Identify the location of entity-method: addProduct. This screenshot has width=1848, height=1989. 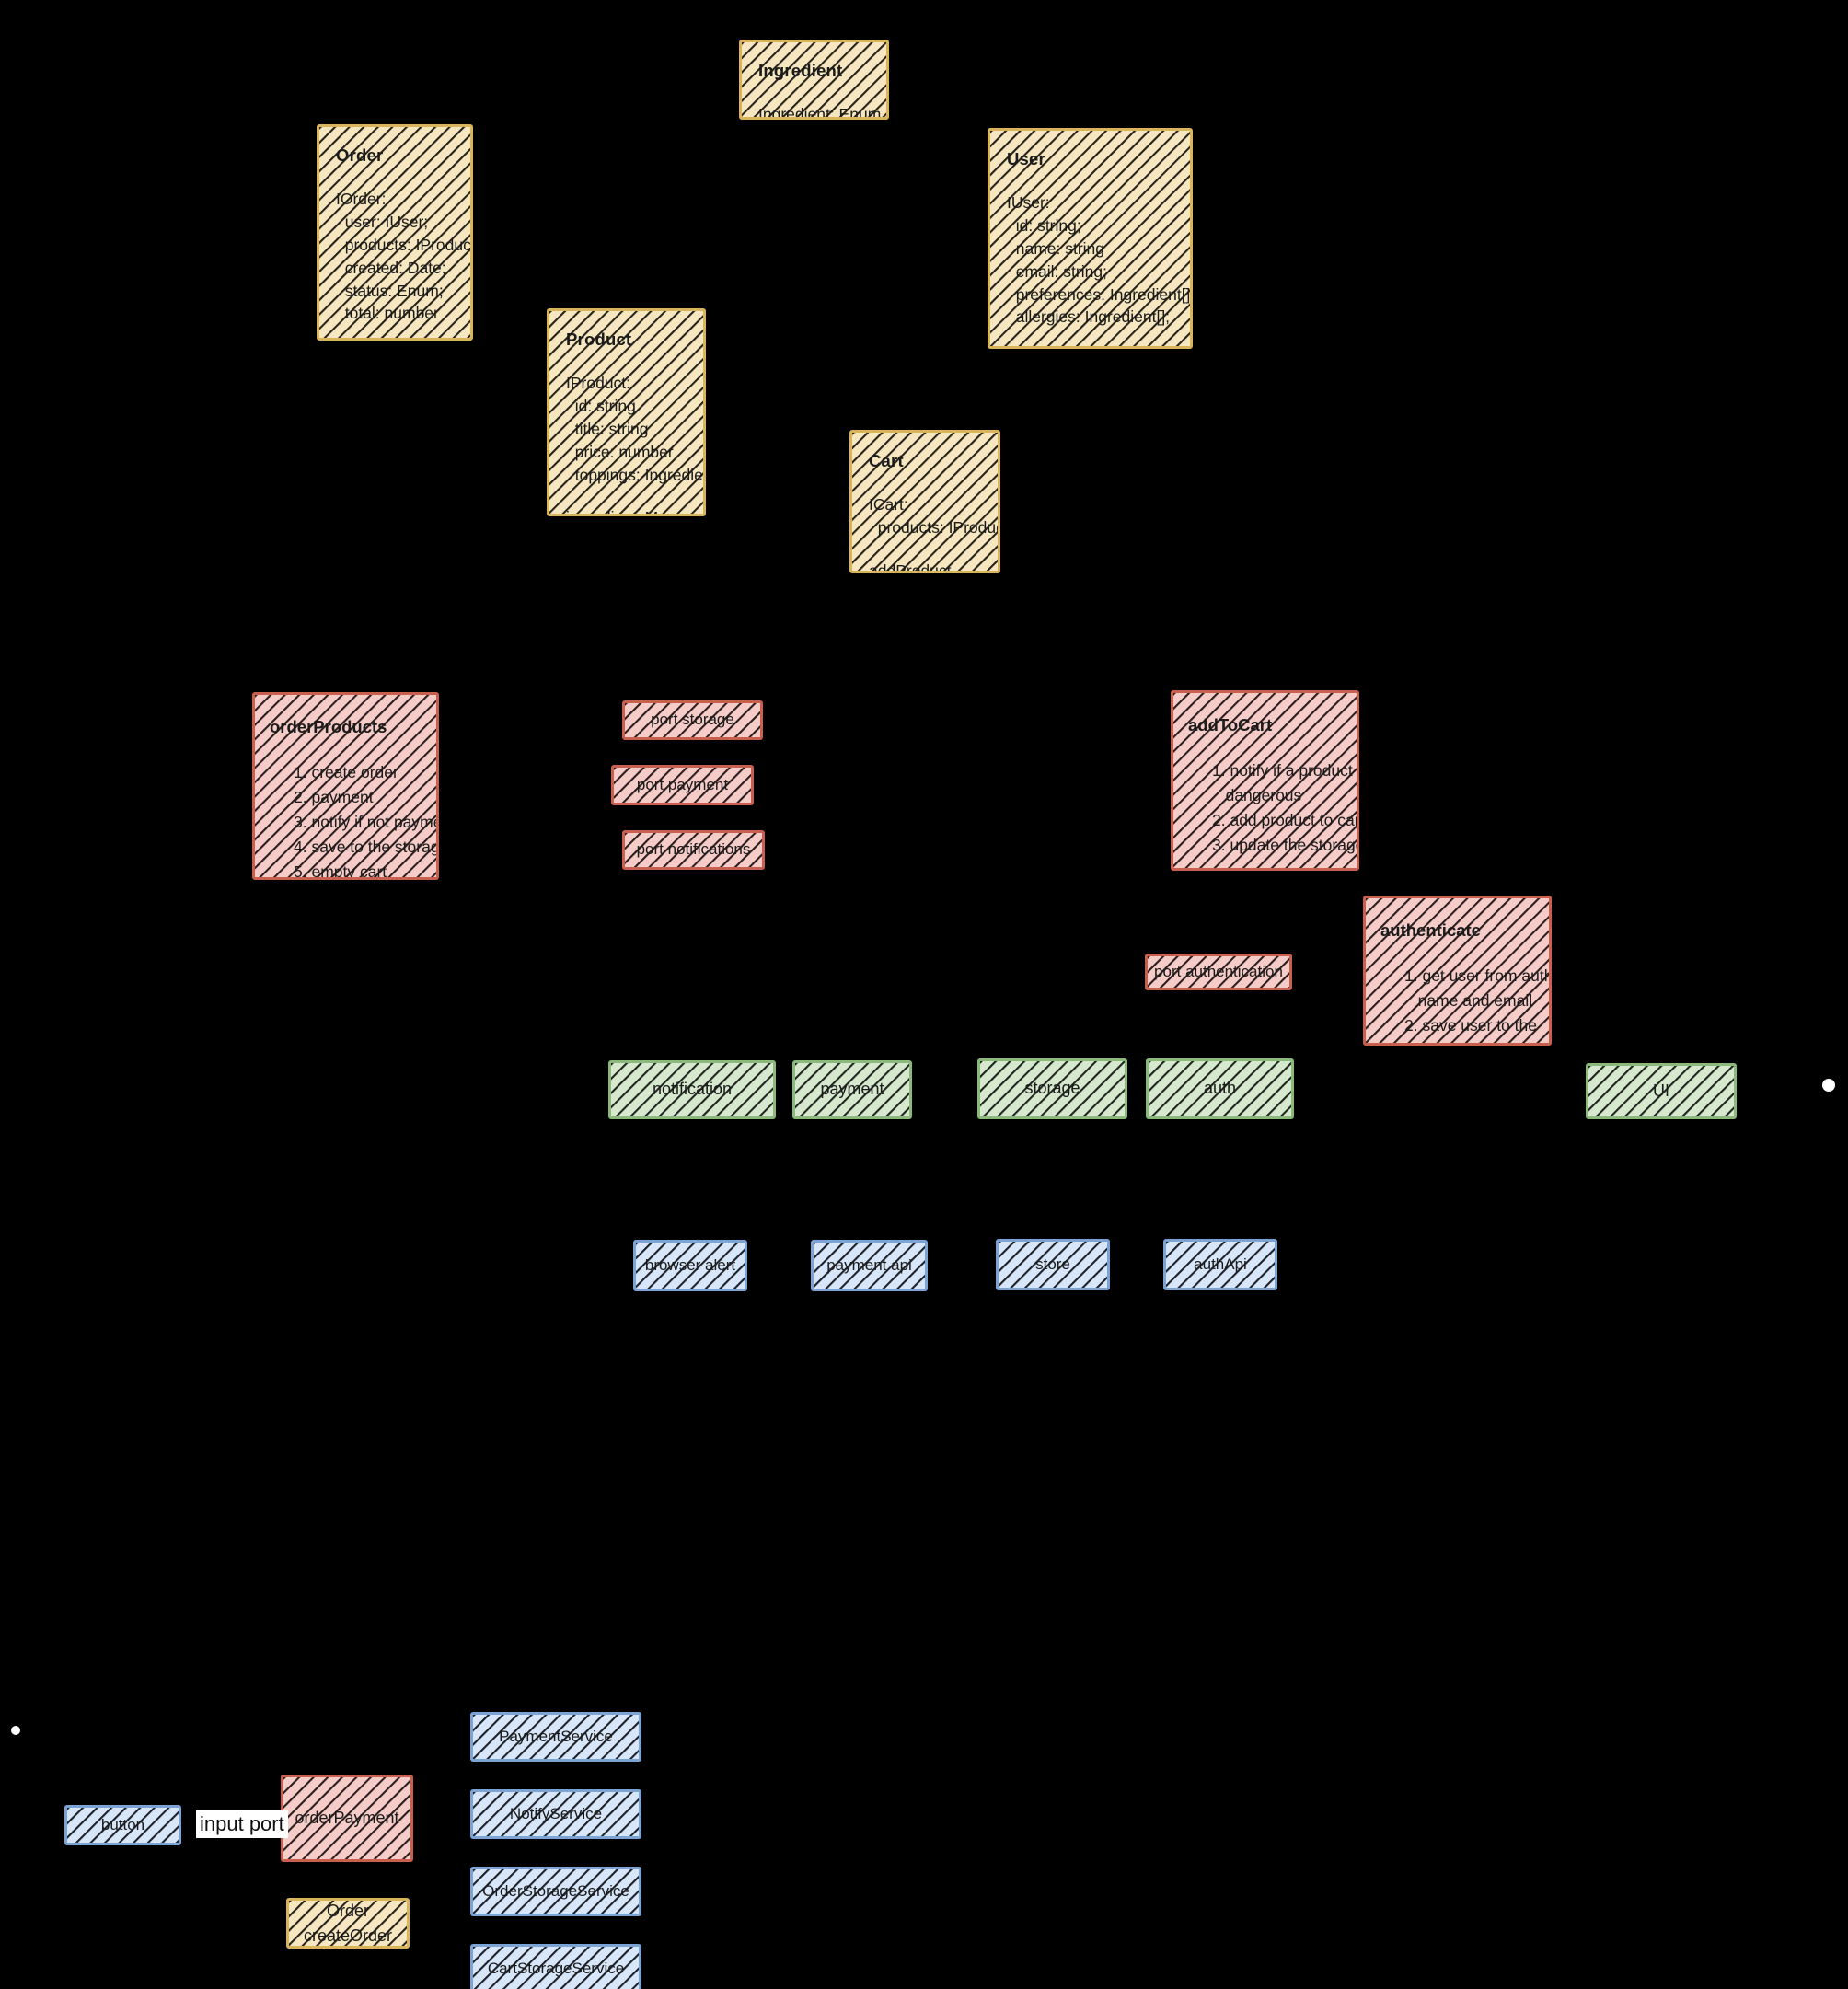
(910, 567).